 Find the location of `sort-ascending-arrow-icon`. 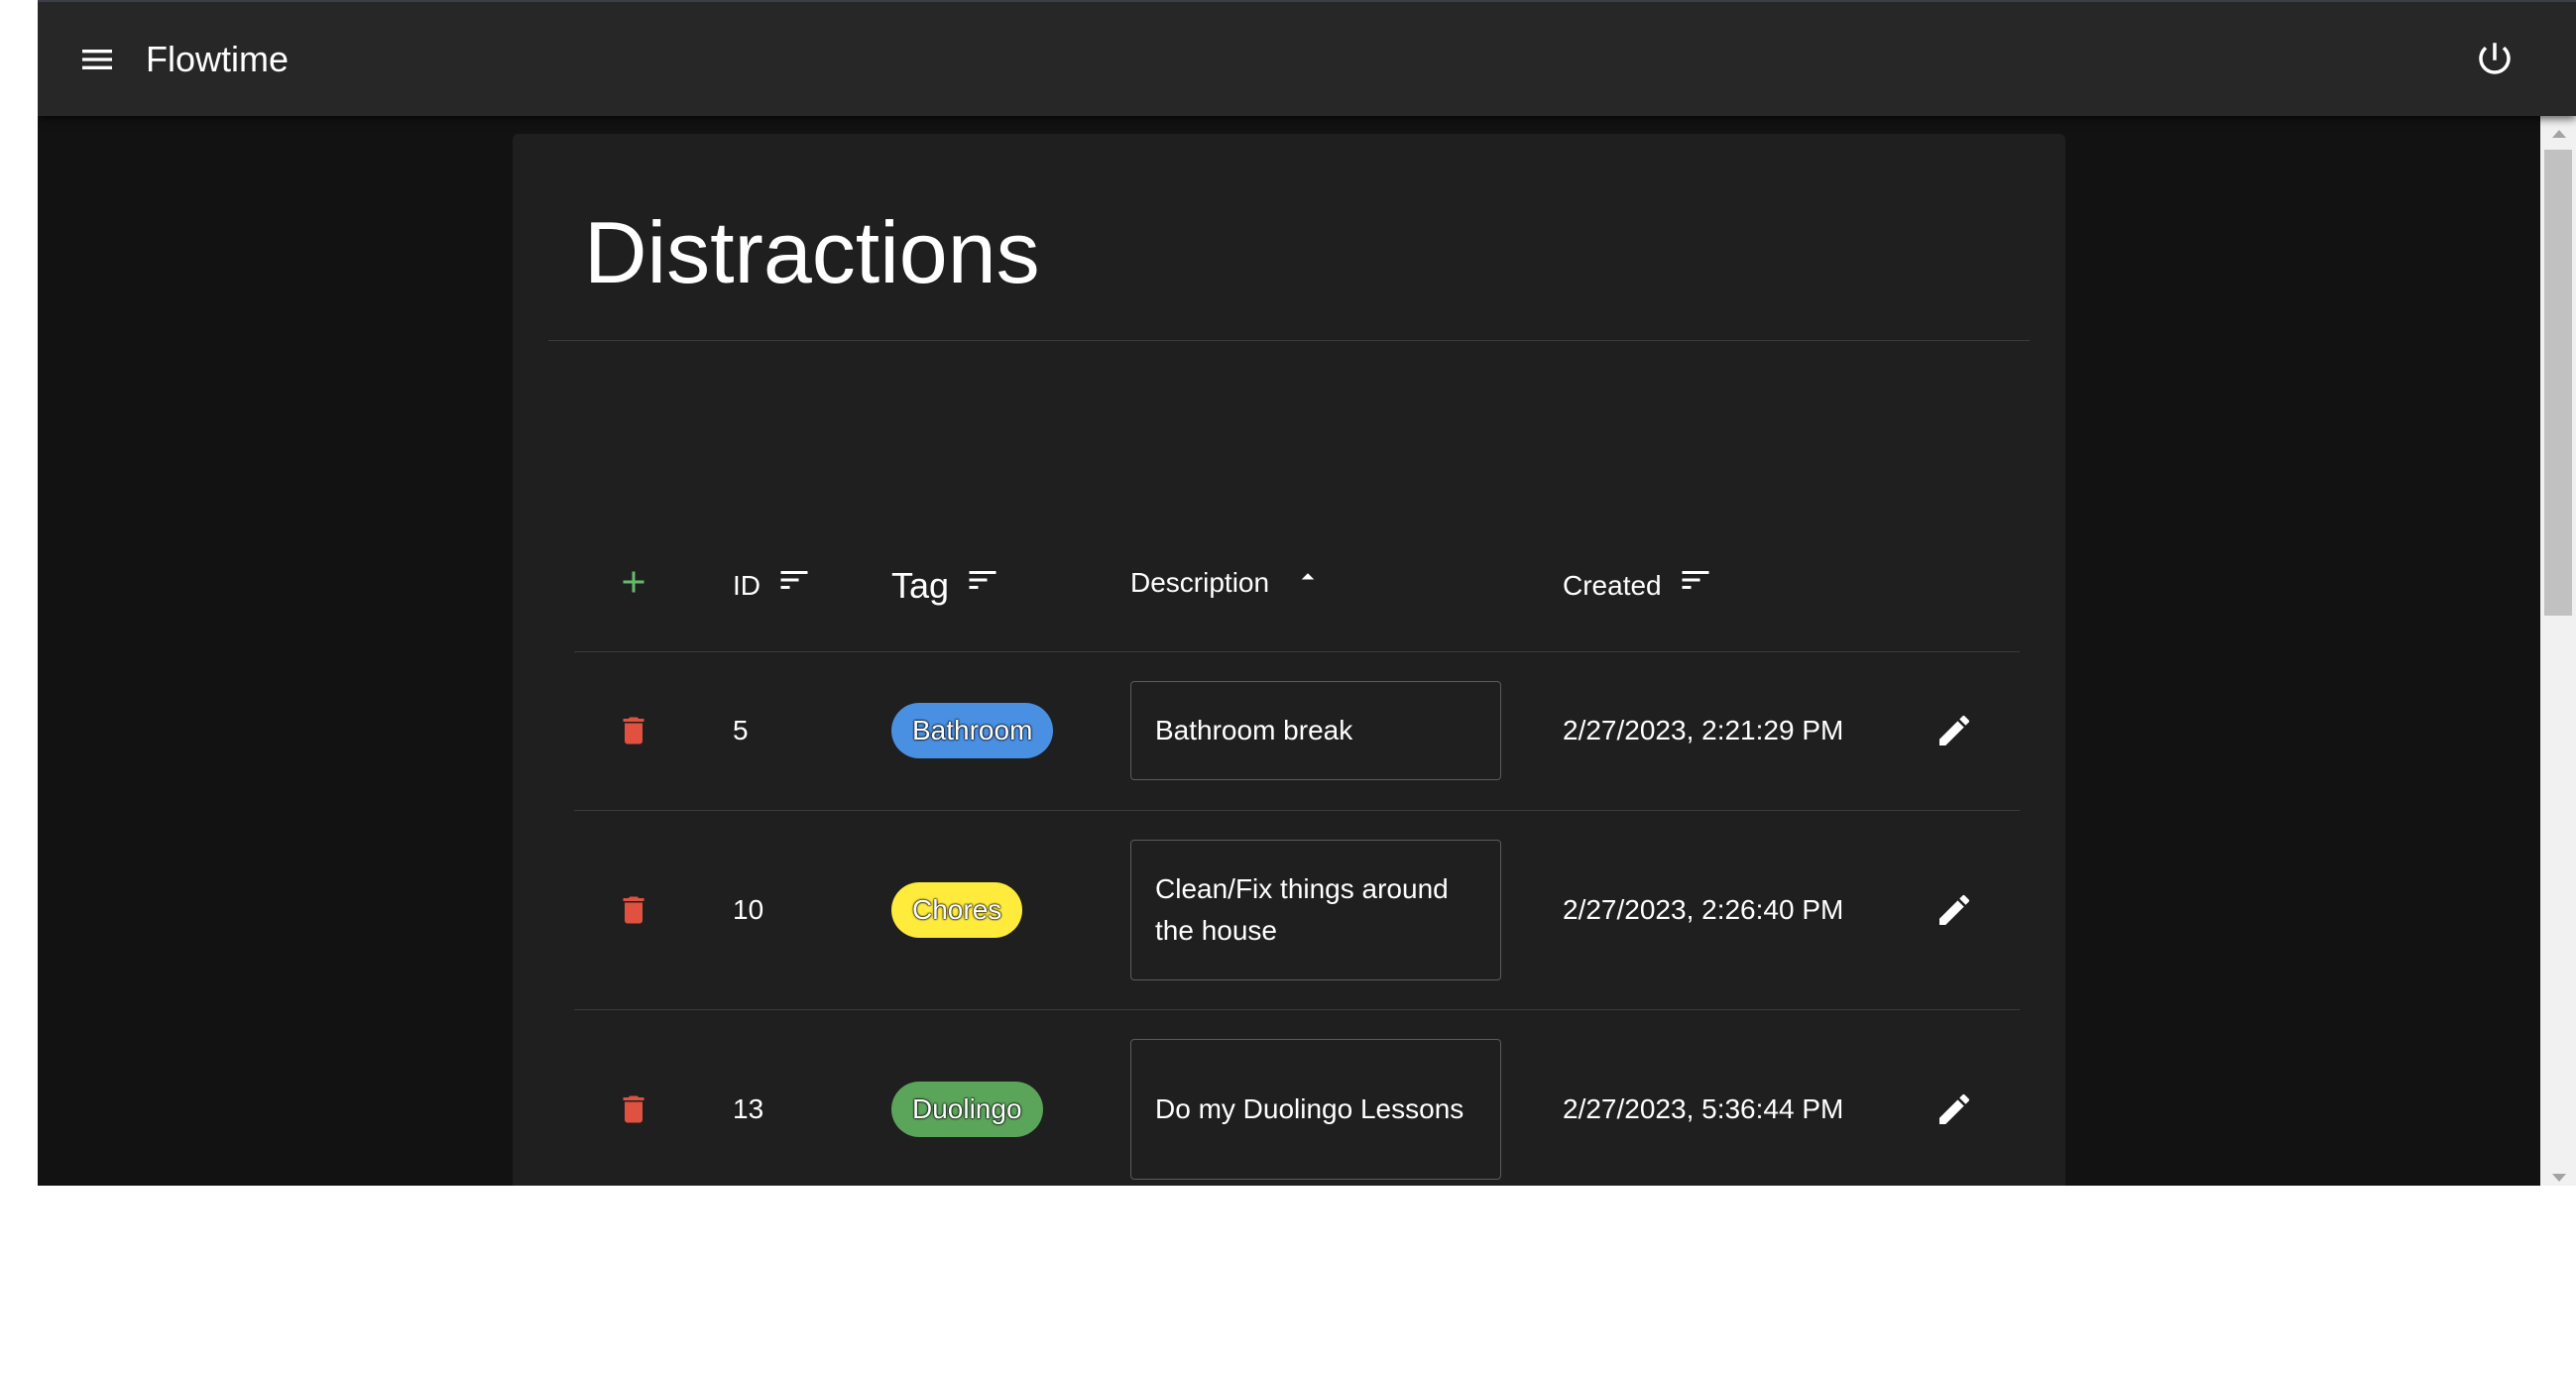

sort-ascending-arrow-icon is located at coordinates (1308, 582).